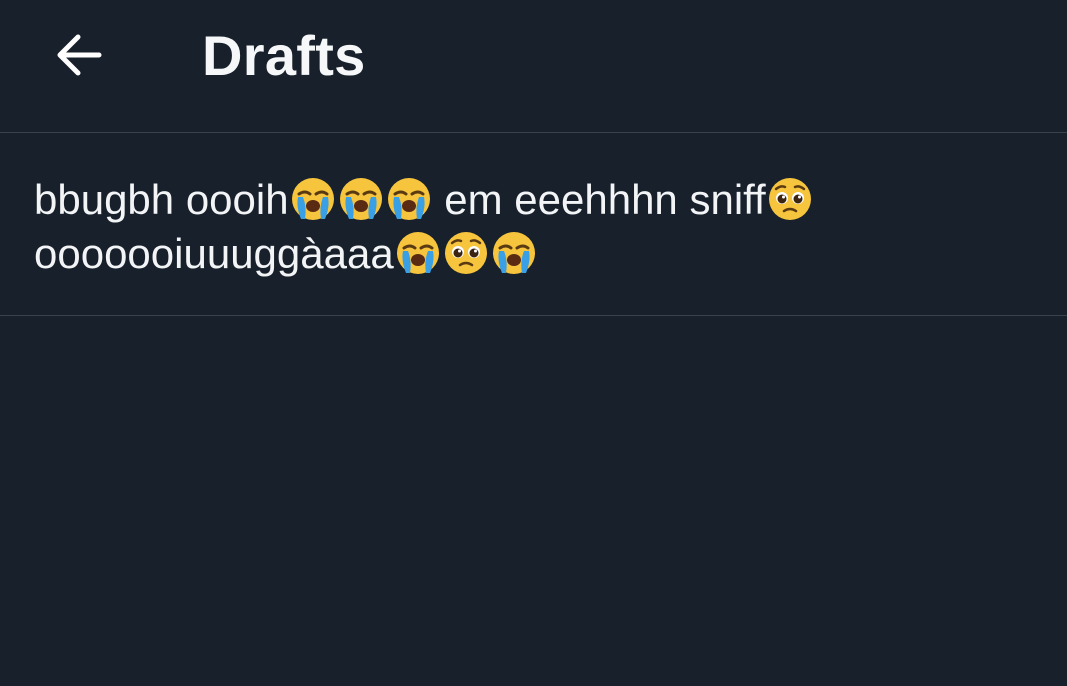 This screenshot has height=686, width=1067. I want to click on arrow-left-icon, so click(79, 55).